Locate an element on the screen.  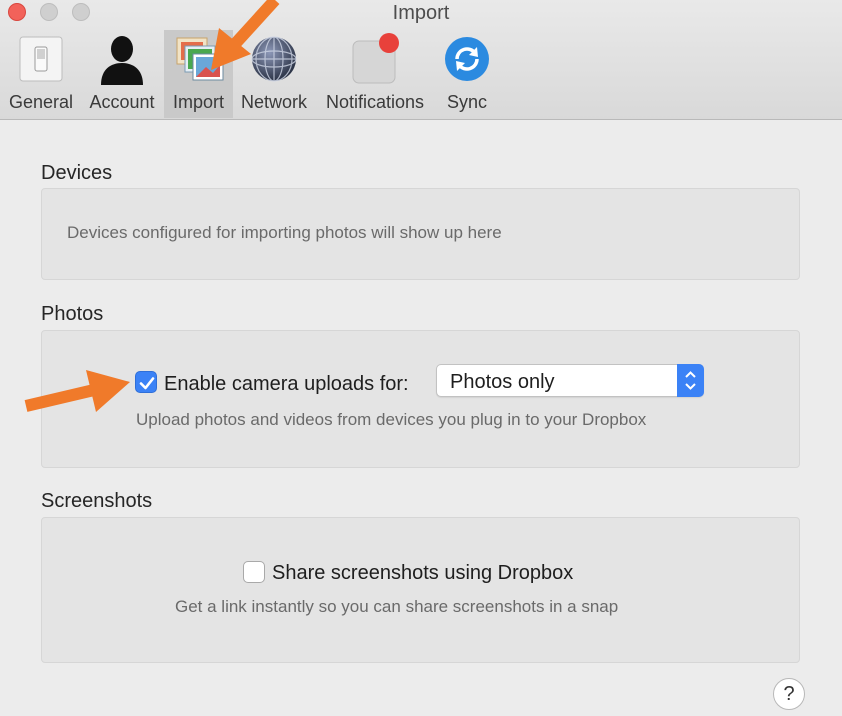
tab-import-label: Import is located at coordinates (198, 102).